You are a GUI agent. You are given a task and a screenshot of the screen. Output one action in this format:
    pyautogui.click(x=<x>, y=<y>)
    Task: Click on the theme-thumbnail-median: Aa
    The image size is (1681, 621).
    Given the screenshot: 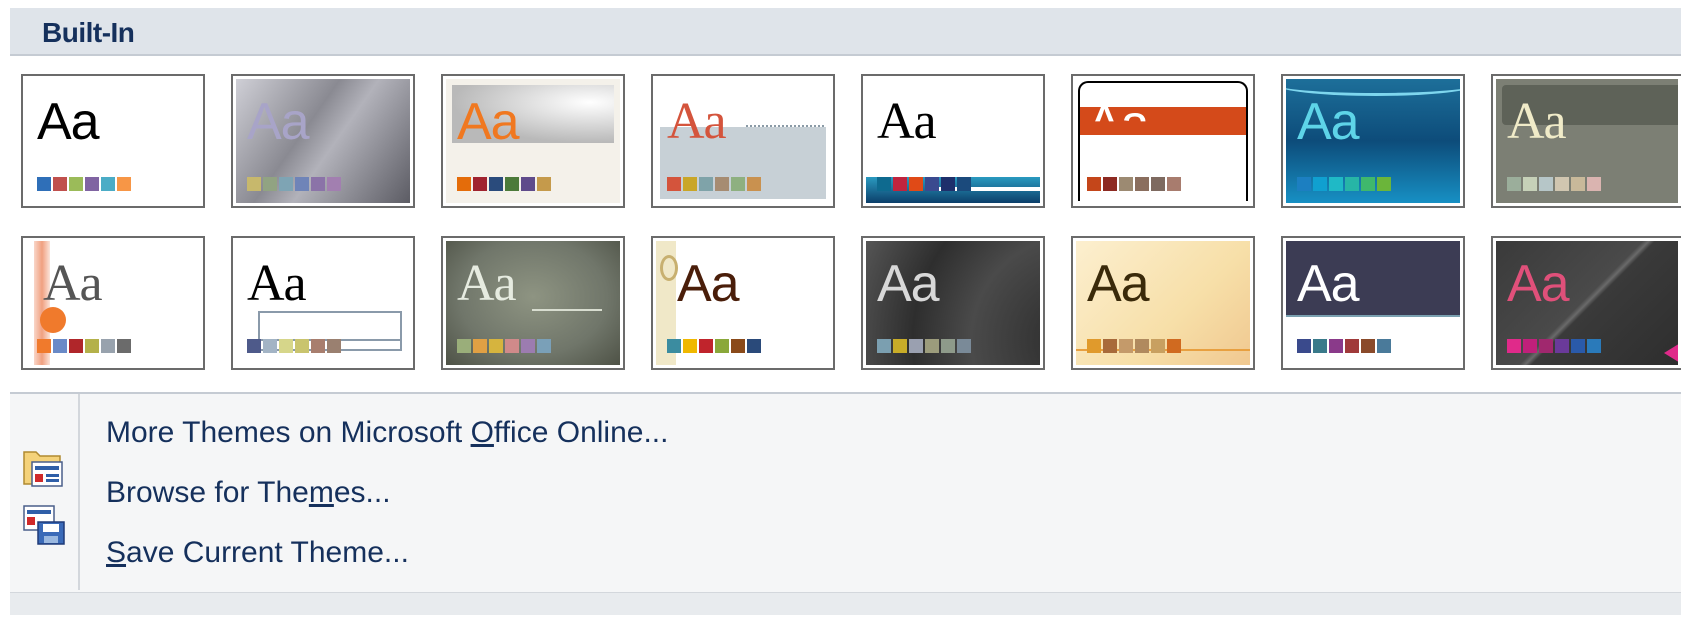 What is the action you would take?
    pyautogui.click(x=113, y=303)
    